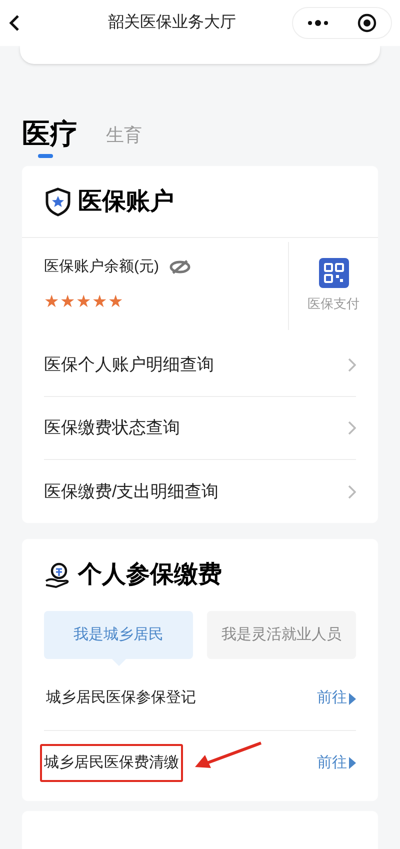 The image size is (400, 849). I want to click on service-name: 城乡居民医保费清缴, so click(111, 763).